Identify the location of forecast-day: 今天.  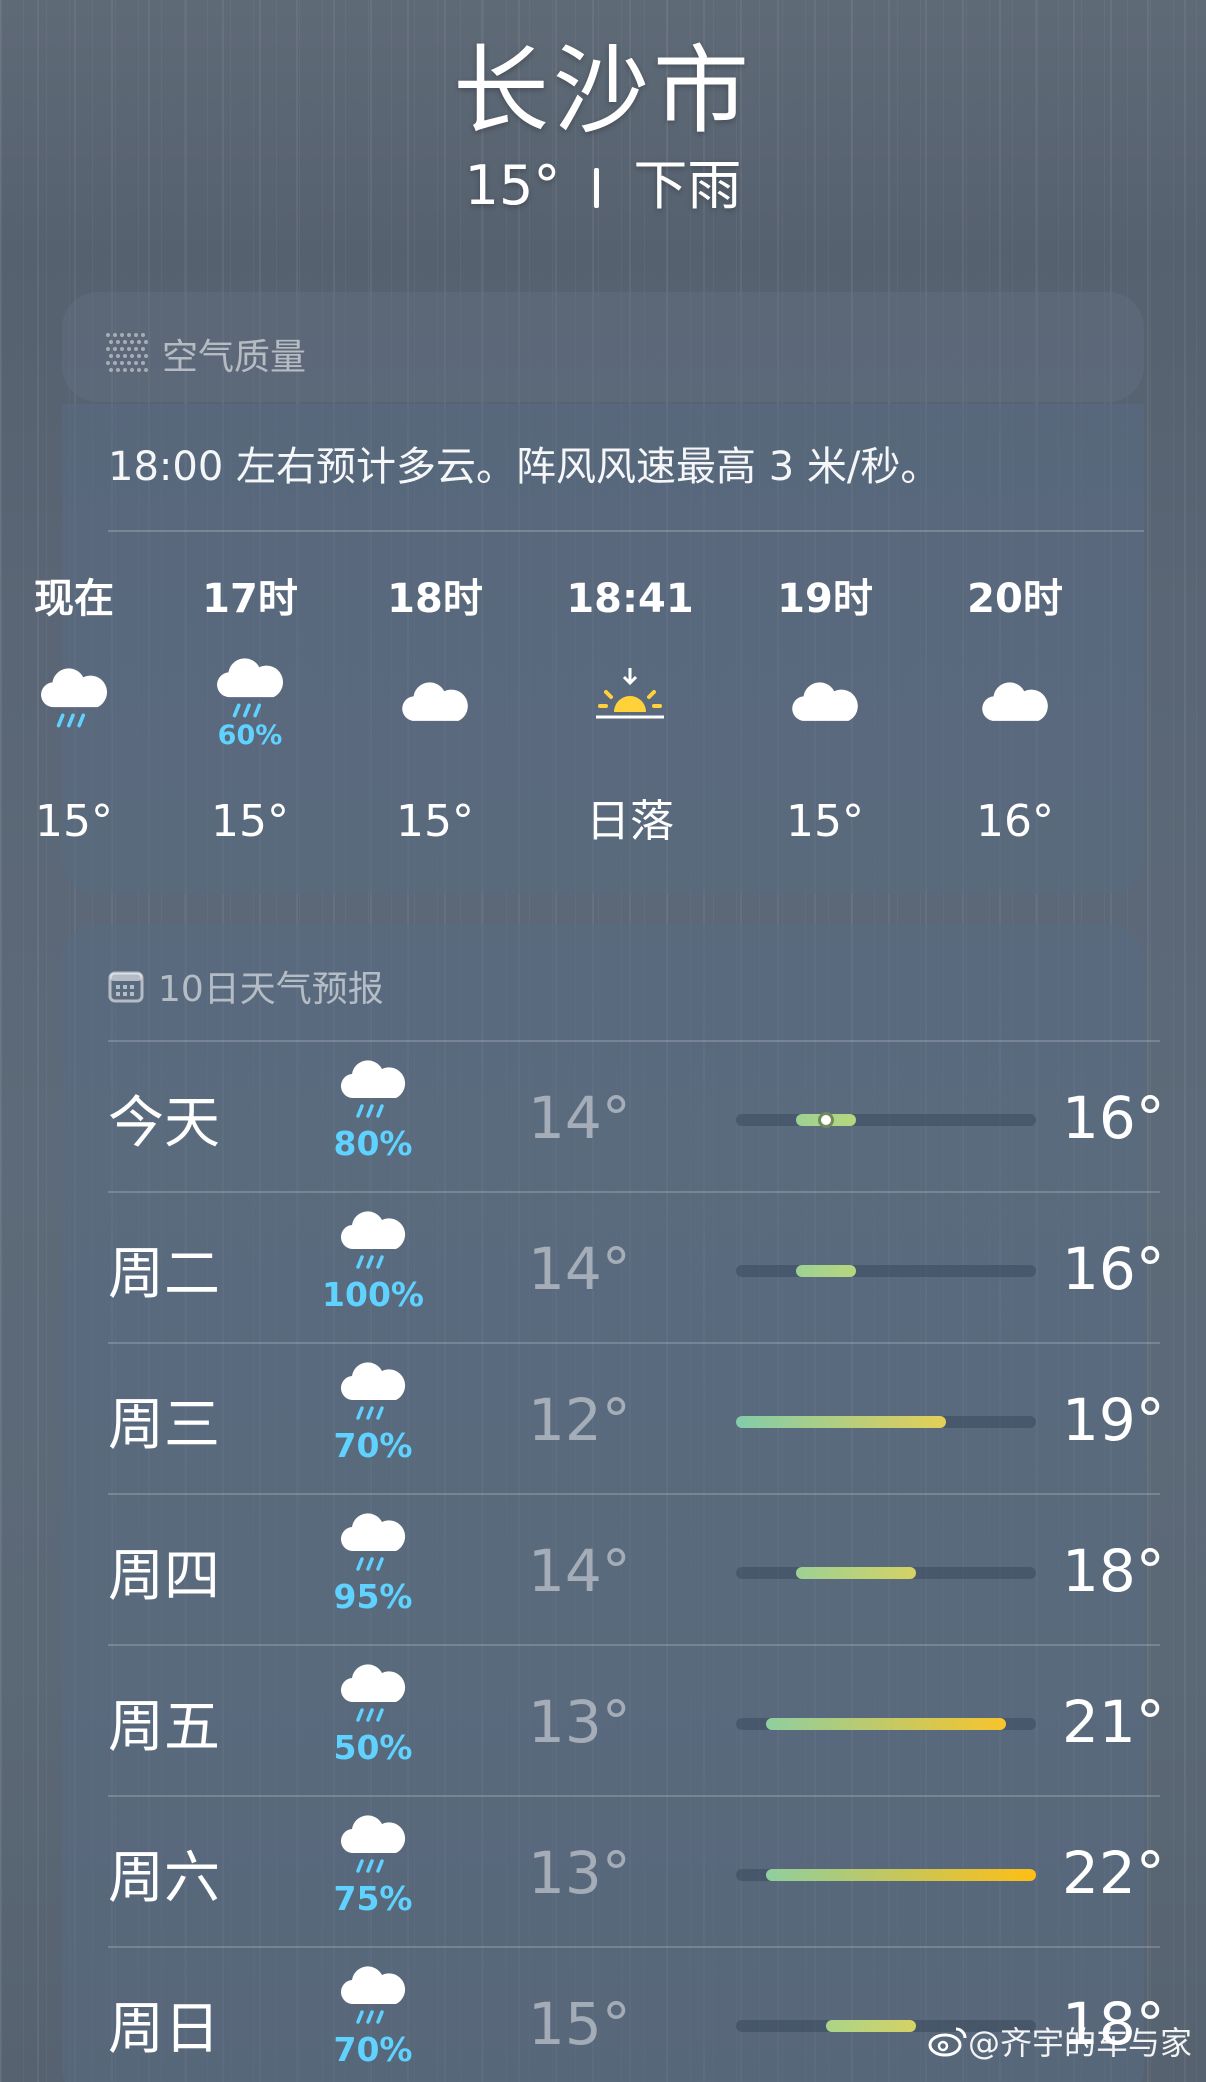
(164, 1123).